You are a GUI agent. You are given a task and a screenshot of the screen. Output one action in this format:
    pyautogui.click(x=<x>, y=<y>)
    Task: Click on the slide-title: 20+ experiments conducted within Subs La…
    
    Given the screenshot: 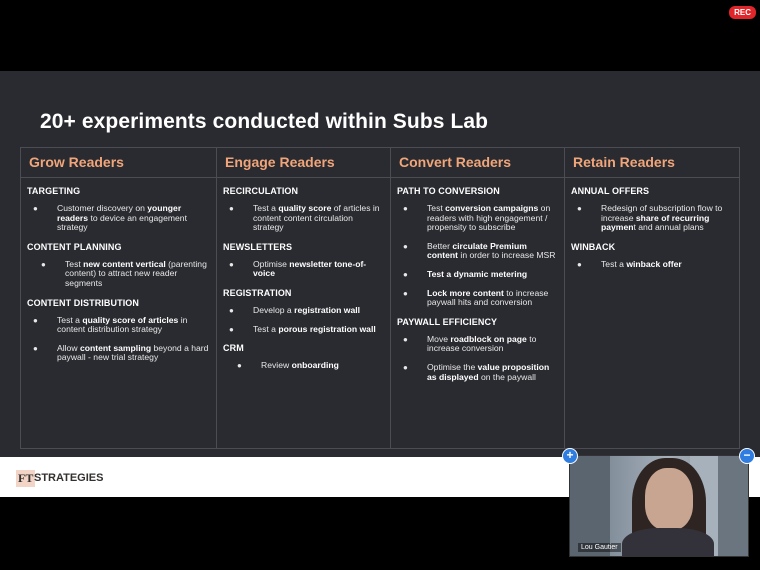 What is the action you would take?
    pyautogui.click(x=264, y=121)
    